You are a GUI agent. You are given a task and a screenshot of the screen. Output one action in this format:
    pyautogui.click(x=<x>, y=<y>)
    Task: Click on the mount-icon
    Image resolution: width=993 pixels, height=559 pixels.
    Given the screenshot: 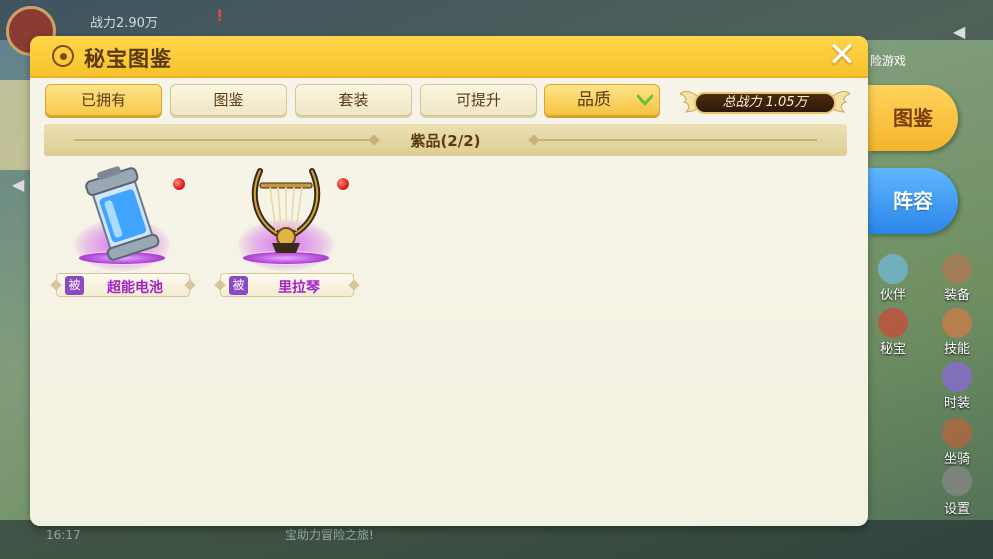 What is the action you would take?
    pyautogui.click(x=957, y=433)
    